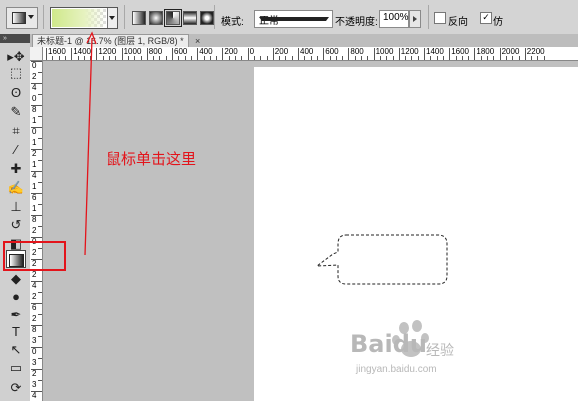  What do you see at coordinates (381, 259) in the screenshot?
I see `speech-bubble-selection` at bounding box center [381, 259].